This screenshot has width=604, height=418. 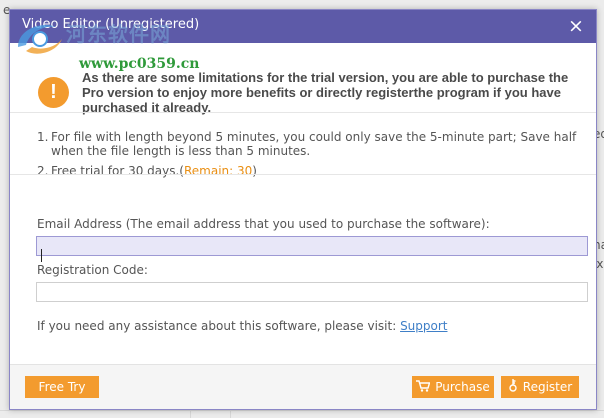 What do you see at coordinates (540, 387) in the screenshot?
I see `register-button: Register` at bounding box center [540, 387].